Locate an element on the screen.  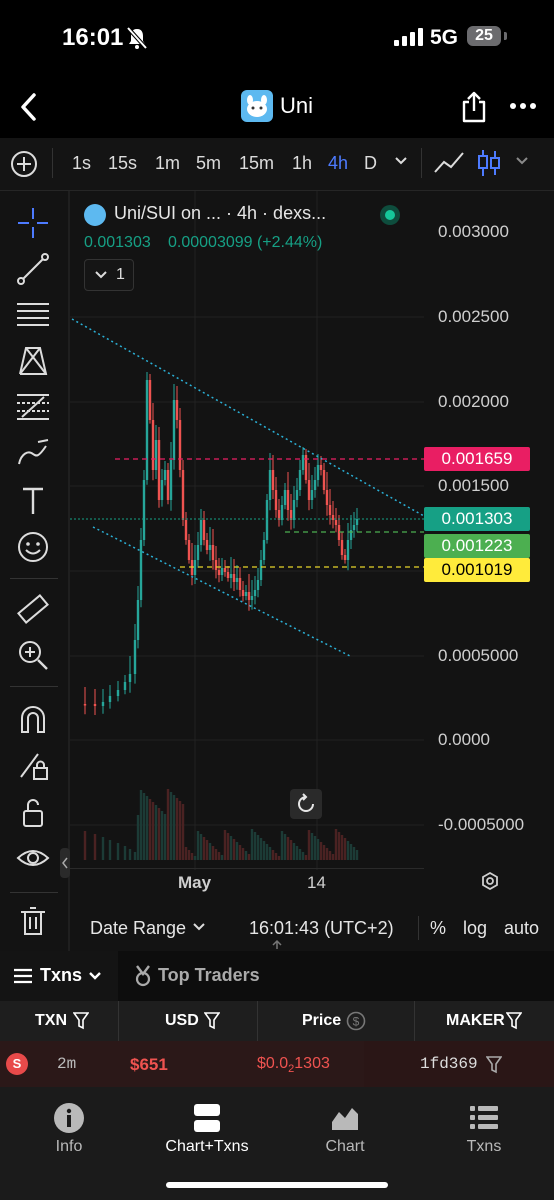
column-header-price: Price is located at coordinates (322, 1020).